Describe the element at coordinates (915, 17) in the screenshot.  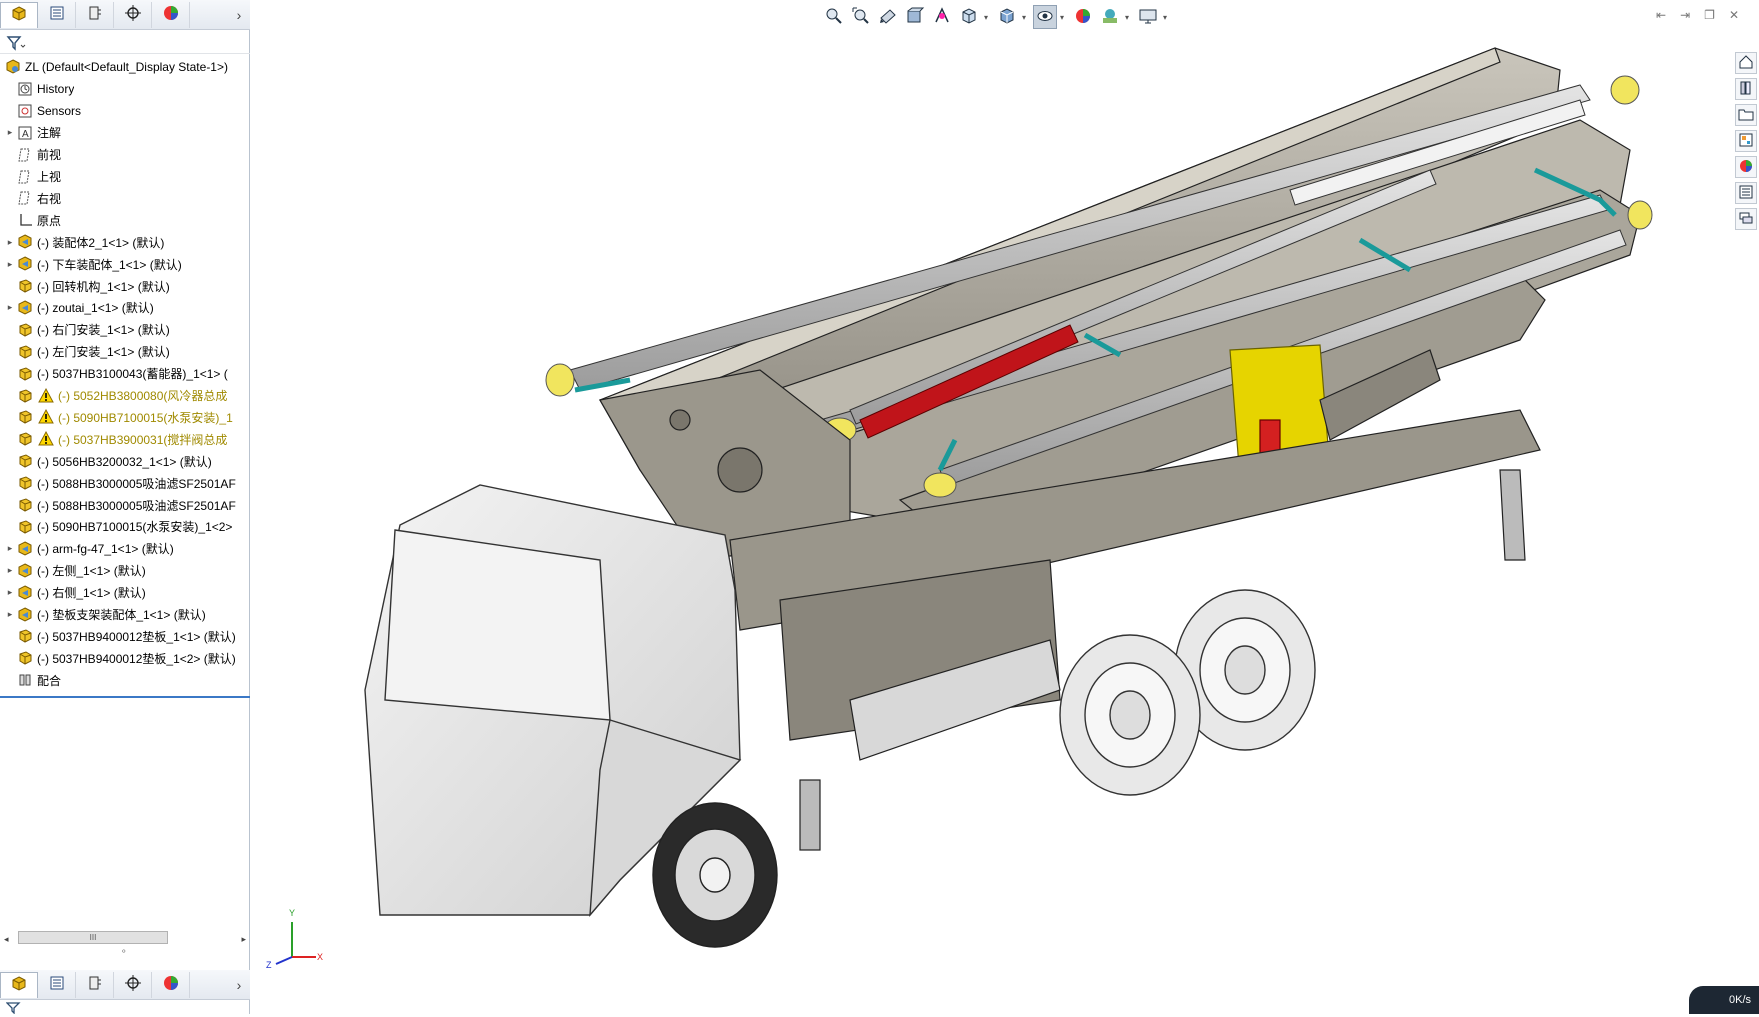
I see `section-view-button` at that location.